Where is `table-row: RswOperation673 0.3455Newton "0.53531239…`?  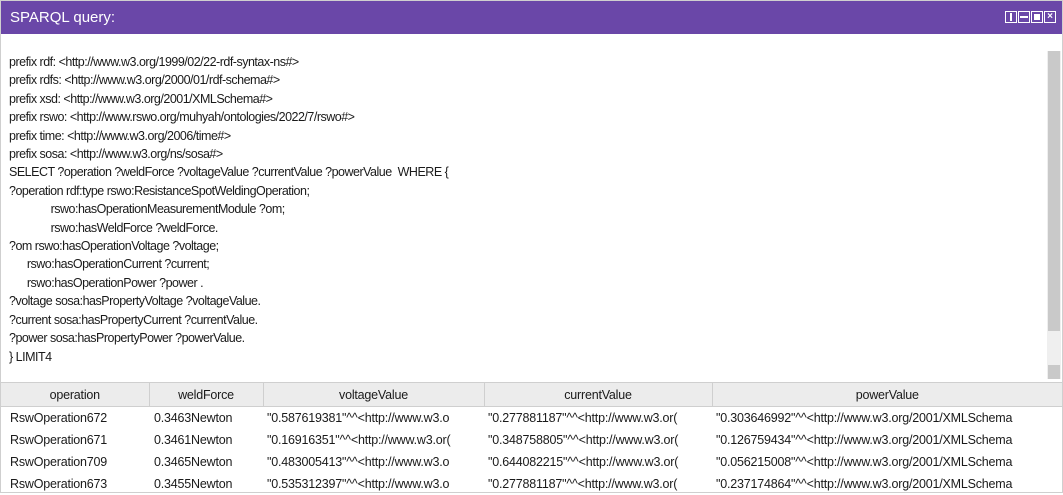
table-row: RswOperation673 0.3455Newton "0.53531239… is located at coordinates (531, 484).